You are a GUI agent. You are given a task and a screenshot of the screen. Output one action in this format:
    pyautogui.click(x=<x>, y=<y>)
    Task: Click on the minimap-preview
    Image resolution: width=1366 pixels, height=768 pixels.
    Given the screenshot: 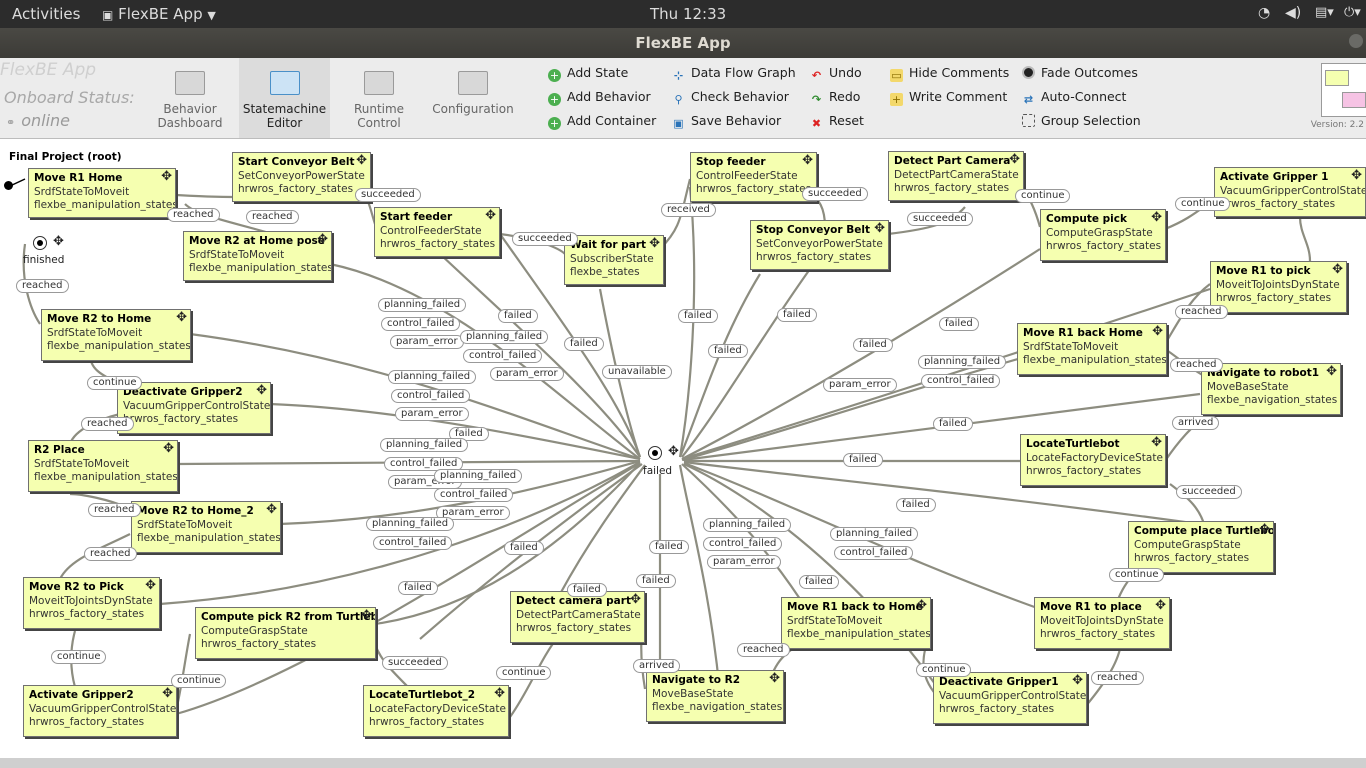 What is the action you would take?
    pyautogui.click(x=1343, y=90)
    